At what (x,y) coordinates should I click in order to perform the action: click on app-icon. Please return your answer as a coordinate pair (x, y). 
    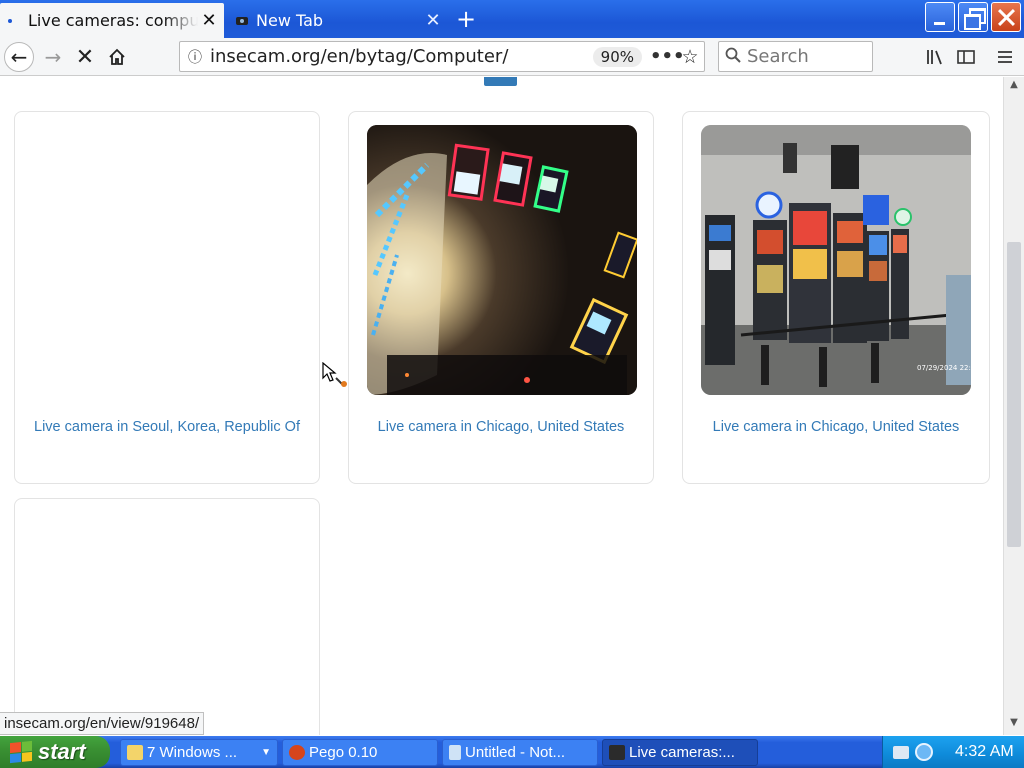
    Looking at the image, I should click on (297, 752).